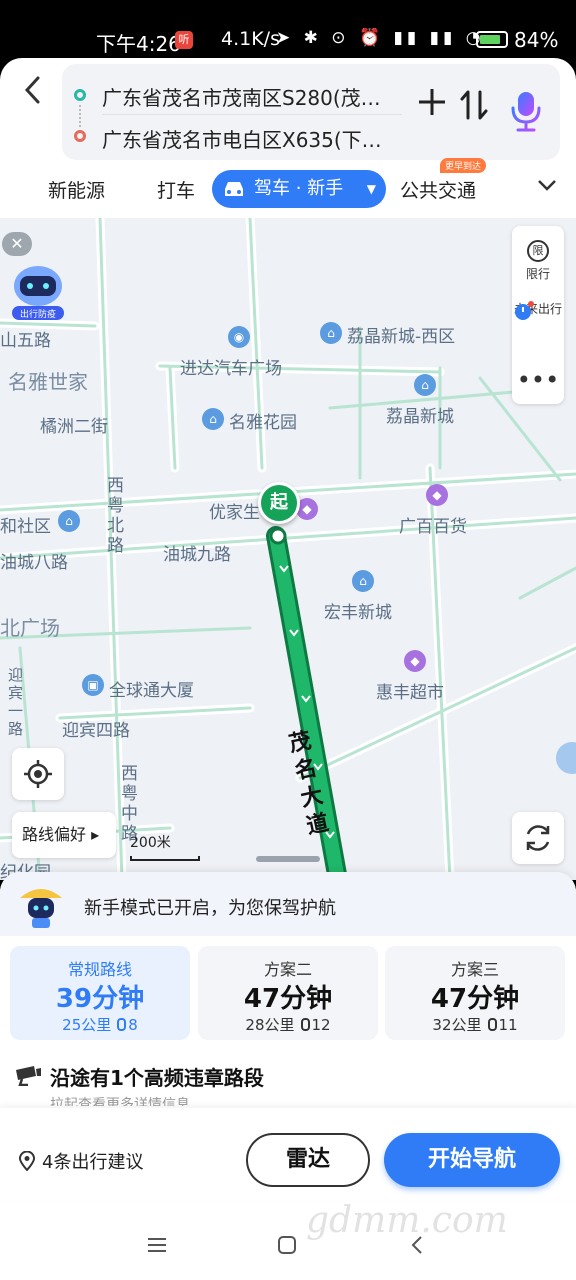  What do you see at coordinates (538, 380) in the screenshot?
I see `more-icon: •••` at bounding box center [538, 380].